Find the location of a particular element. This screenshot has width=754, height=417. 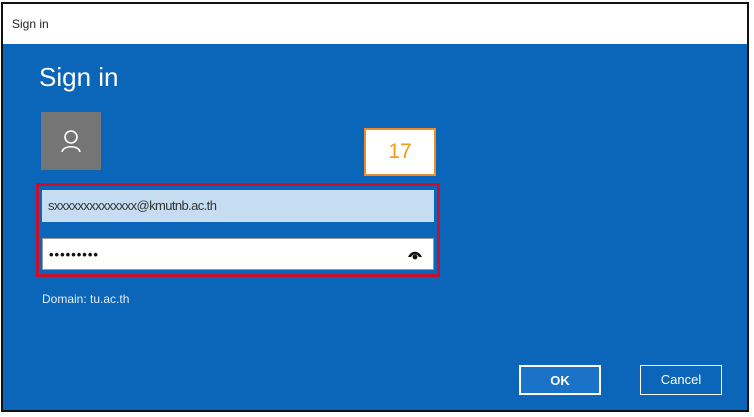

user-avatar is located at coordinates (71, 141).